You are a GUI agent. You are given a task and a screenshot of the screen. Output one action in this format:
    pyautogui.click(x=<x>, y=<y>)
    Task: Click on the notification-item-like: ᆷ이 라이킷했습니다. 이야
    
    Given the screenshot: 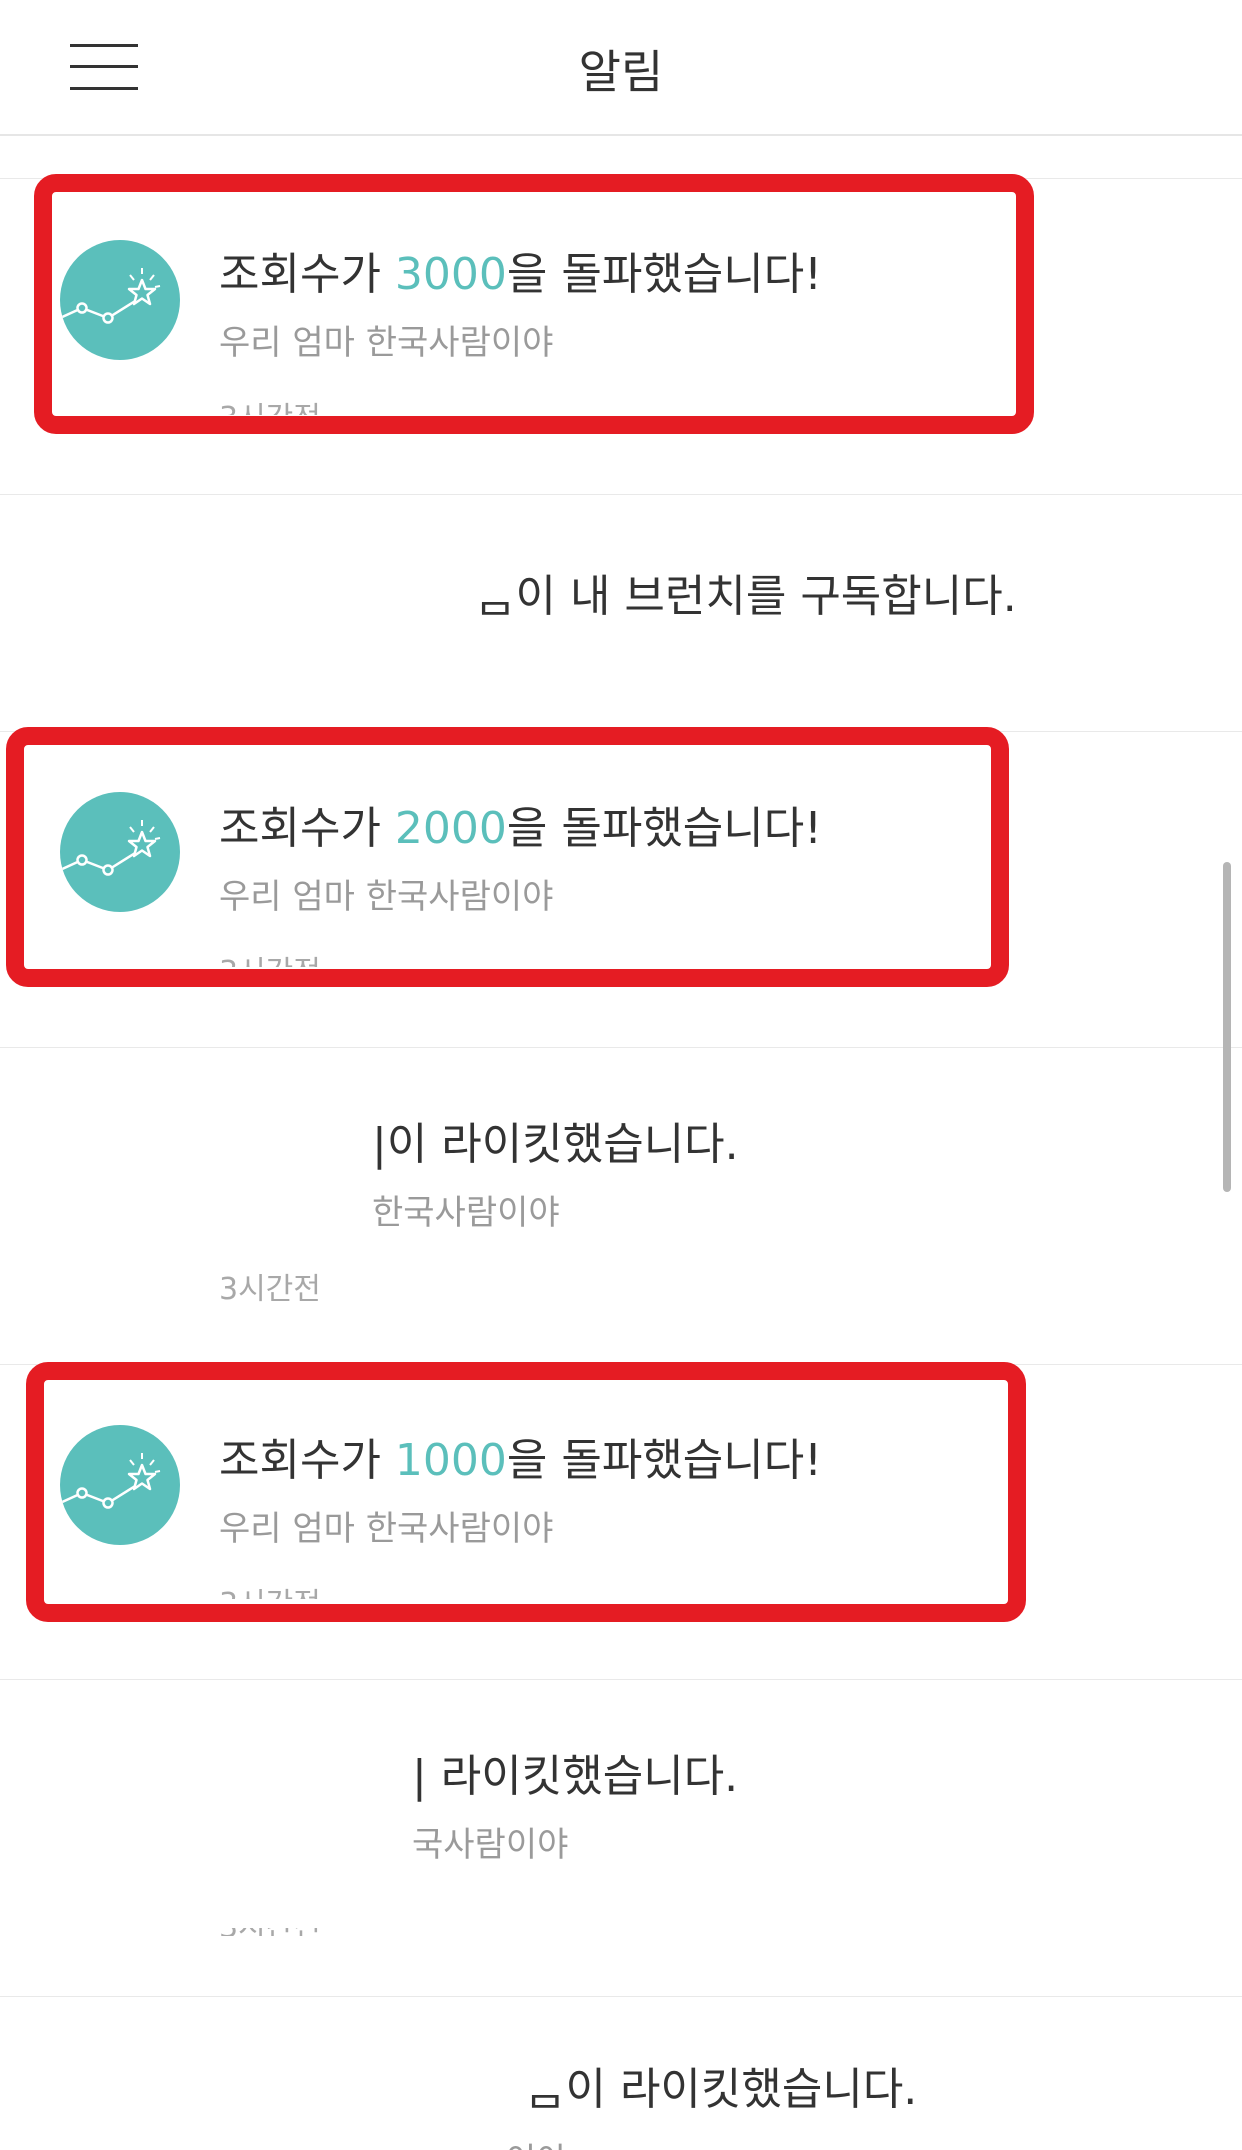 What is the action you would take?
    pyautogui.click(x=621, y=2073)
    